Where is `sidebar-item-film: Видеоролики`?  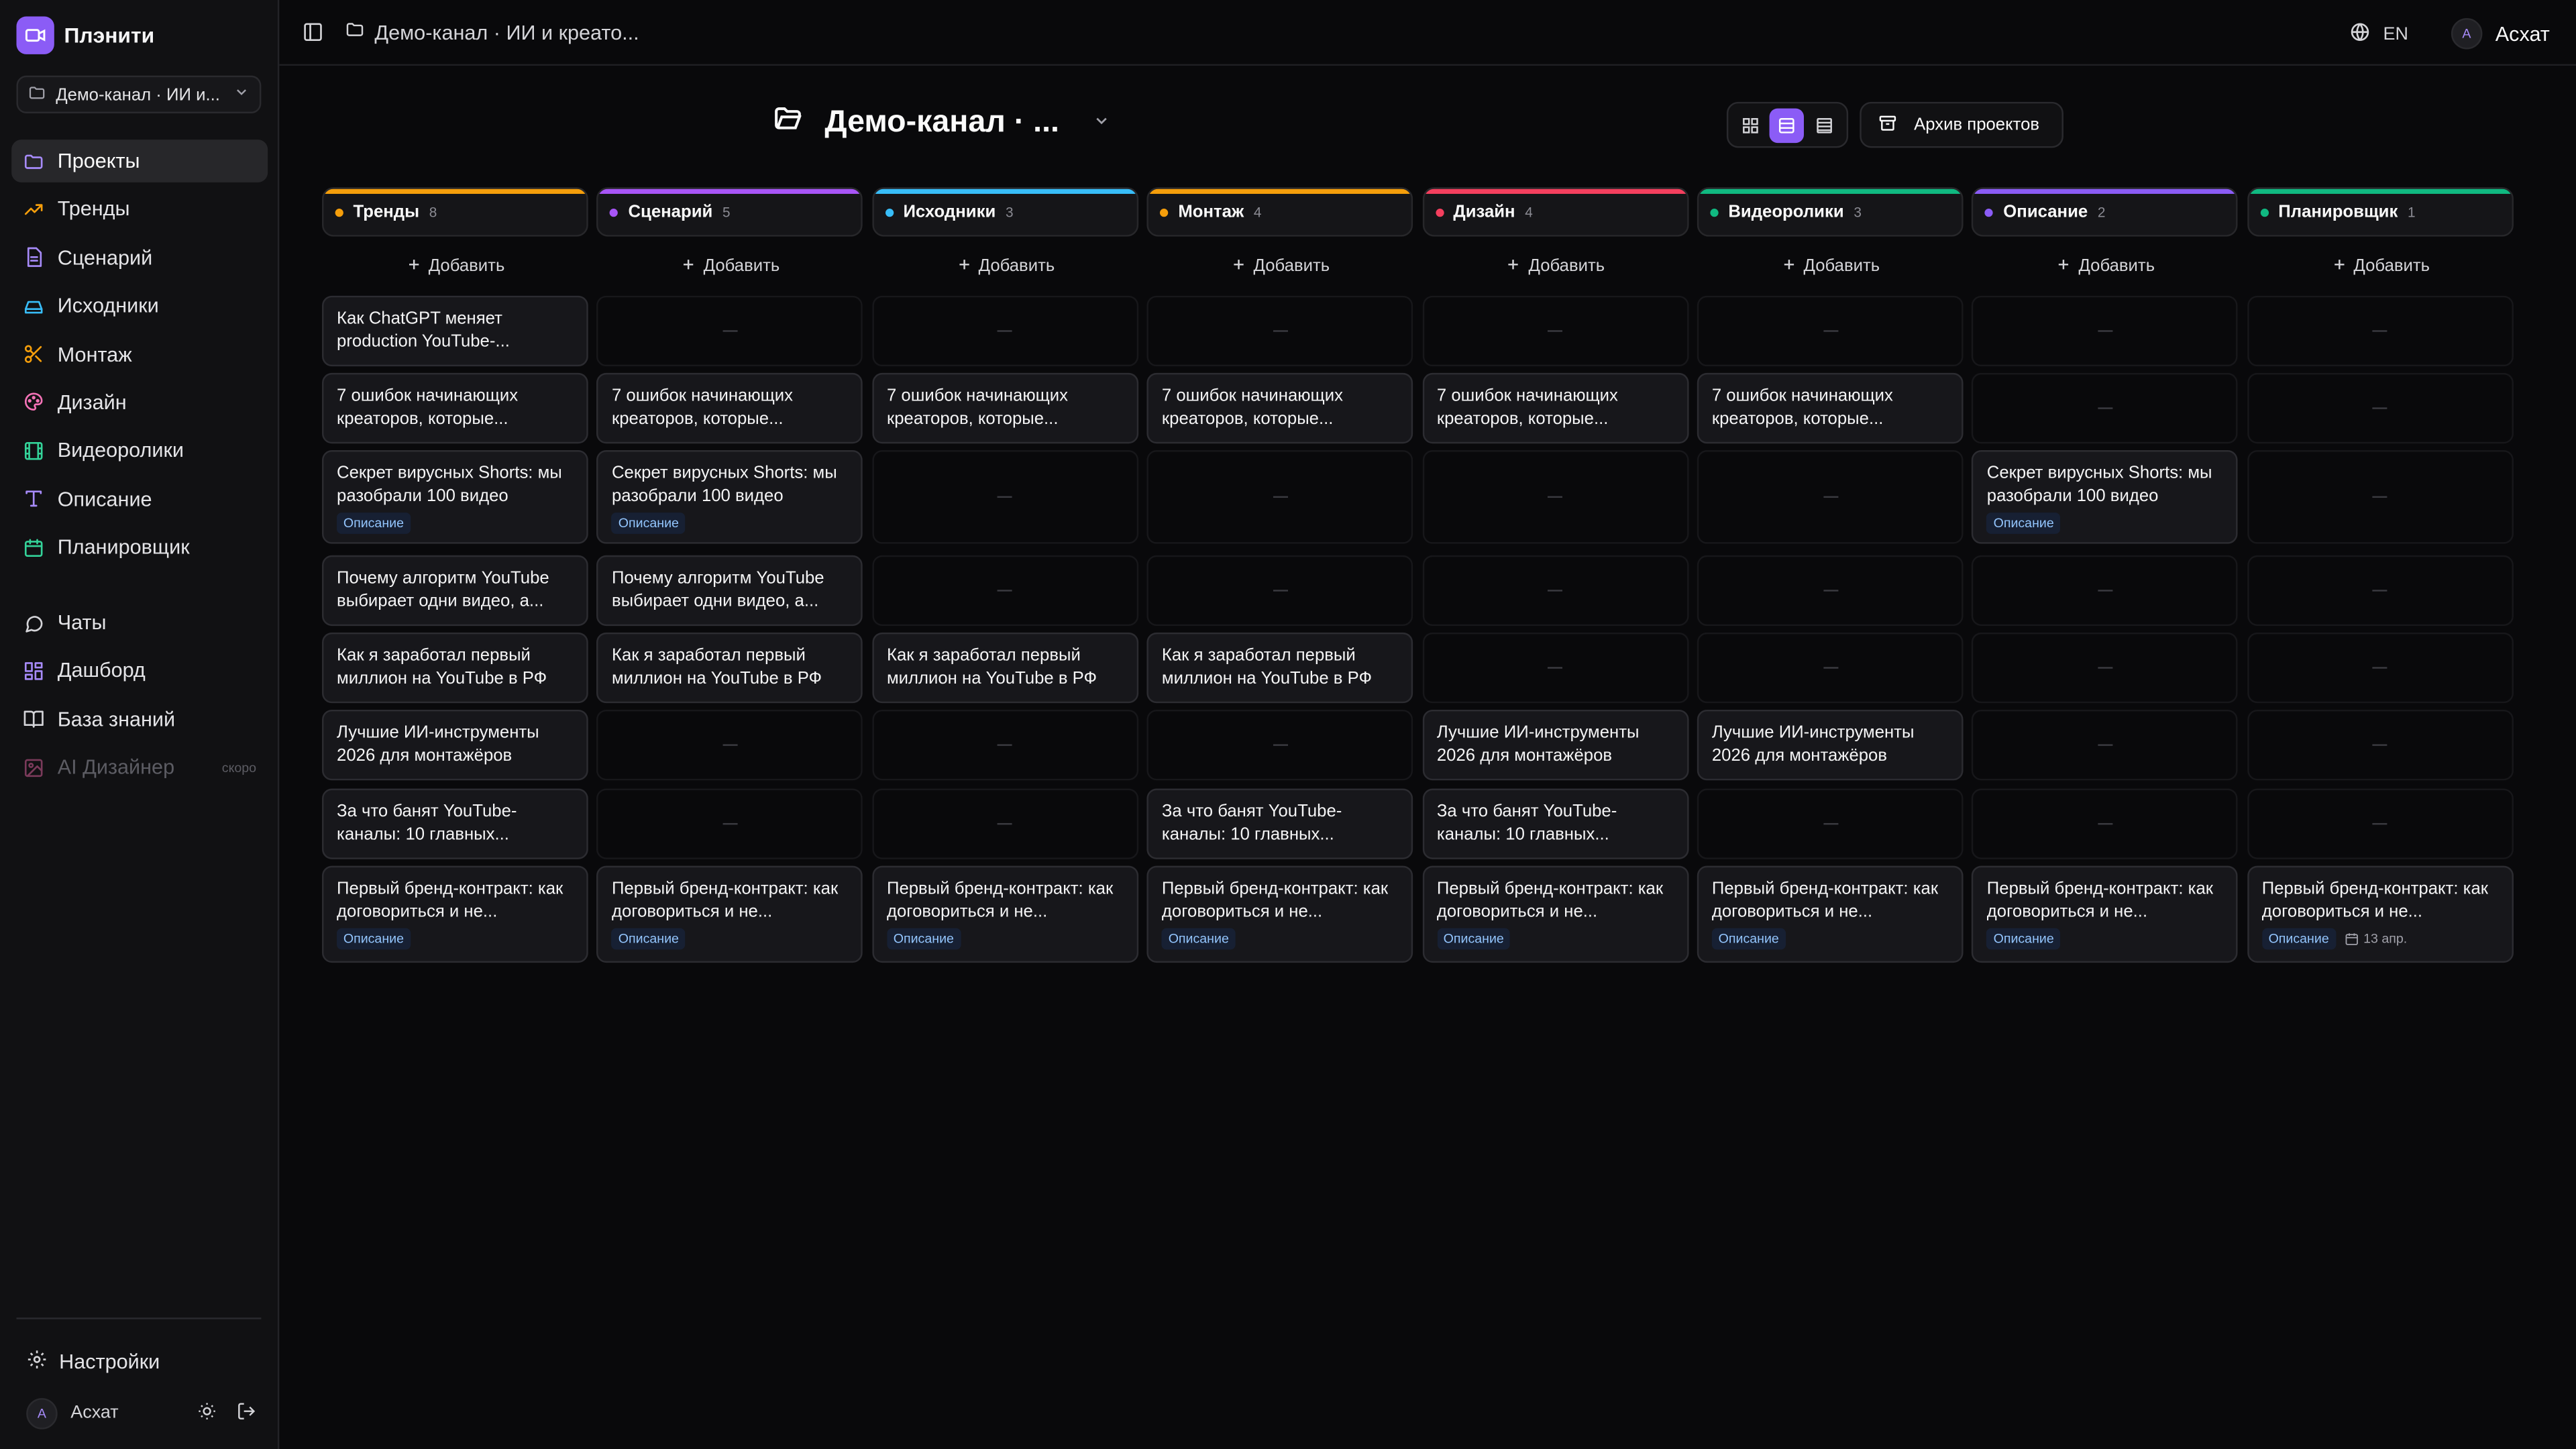
sidebar-item-film: Видеоролики is located at coordinates (139, 450).